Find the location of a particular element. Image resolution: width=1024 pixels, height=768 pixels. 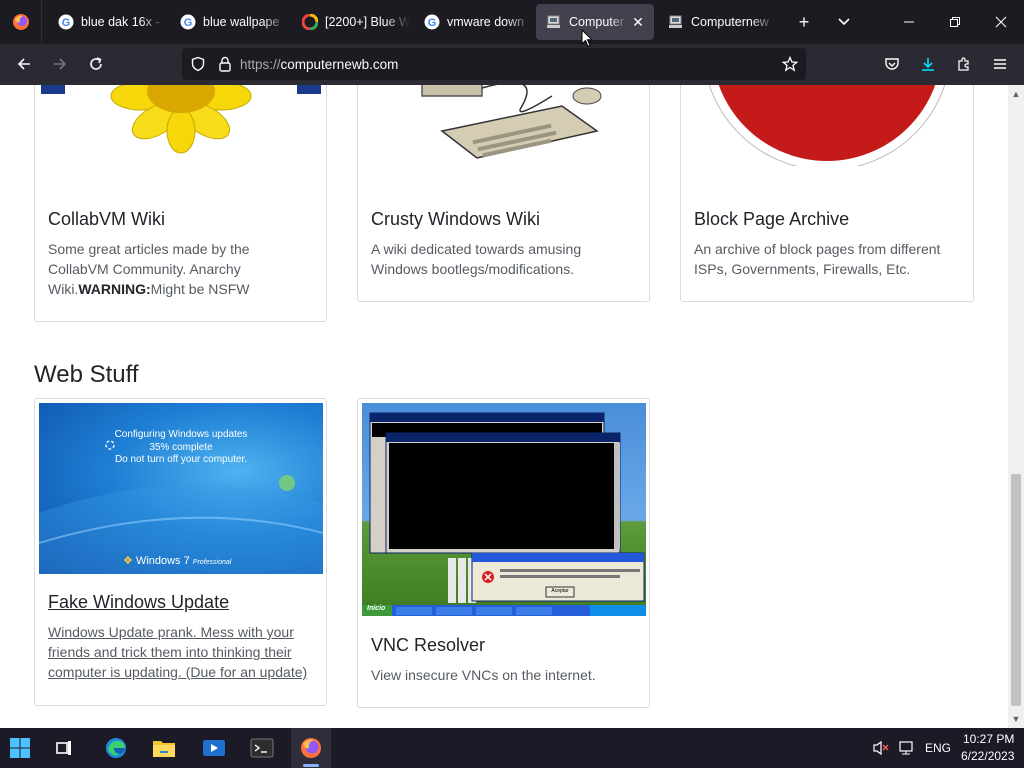

page-scrollbar: ▲ ▼ is located at coordinates (1016, 406).